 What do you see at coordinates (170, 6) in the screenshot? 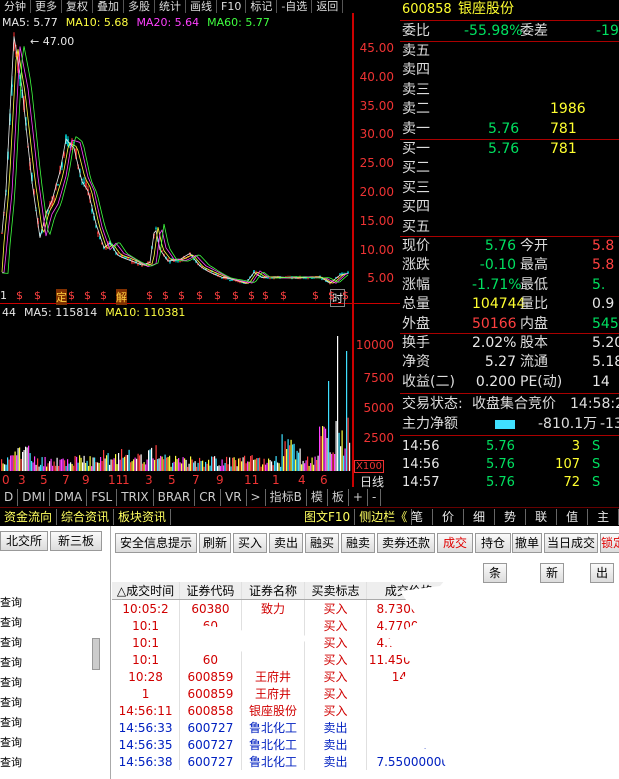
I see `toolbar-item: 统计` at bounding box center [170, 6].